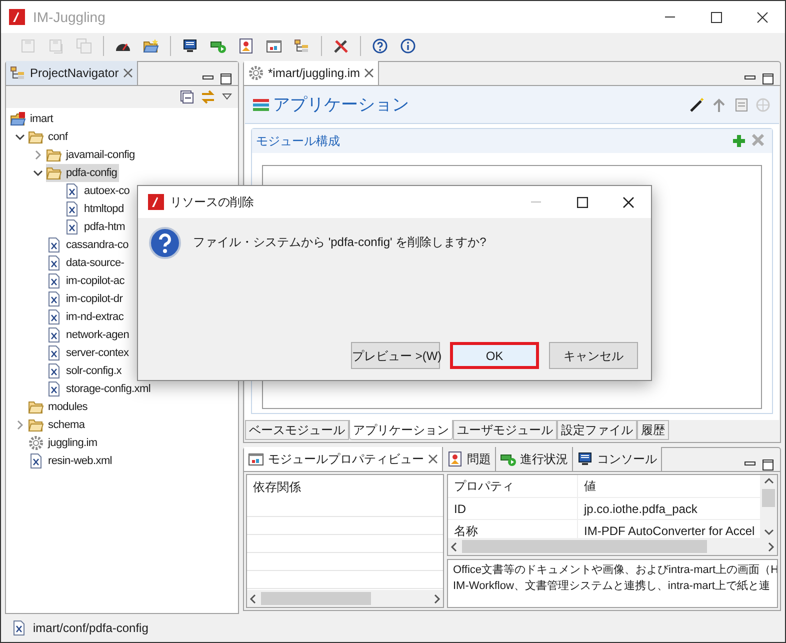 The width and height of the screenshot is (786, 643). Describe the element at coordinates (297, 430) in the screenshot. I see `editor-page-tab: ベースモジュール` at that location.